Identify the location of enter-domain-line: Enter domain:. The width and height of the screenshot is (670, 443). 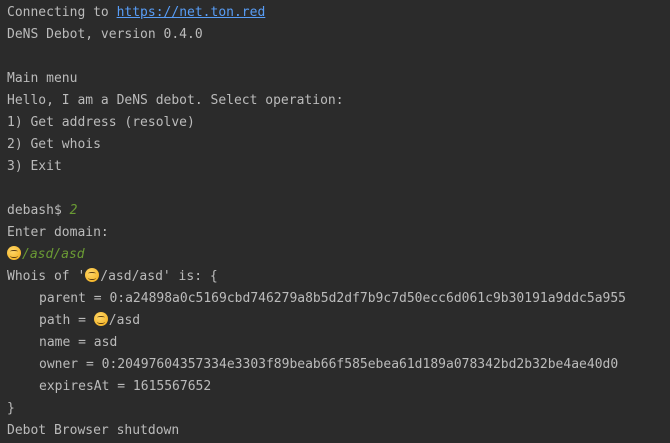
(58, 232).